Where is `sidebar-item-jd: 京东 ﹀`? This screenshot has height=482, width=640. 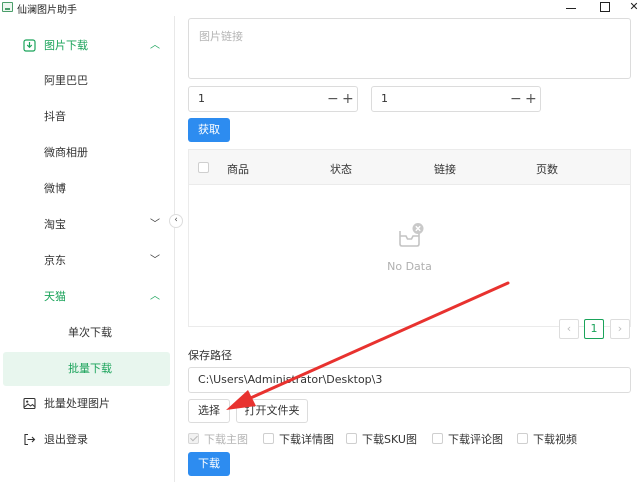 sidebar-item-jd: 京东 ﹀ is located at coordinates (87, 261).